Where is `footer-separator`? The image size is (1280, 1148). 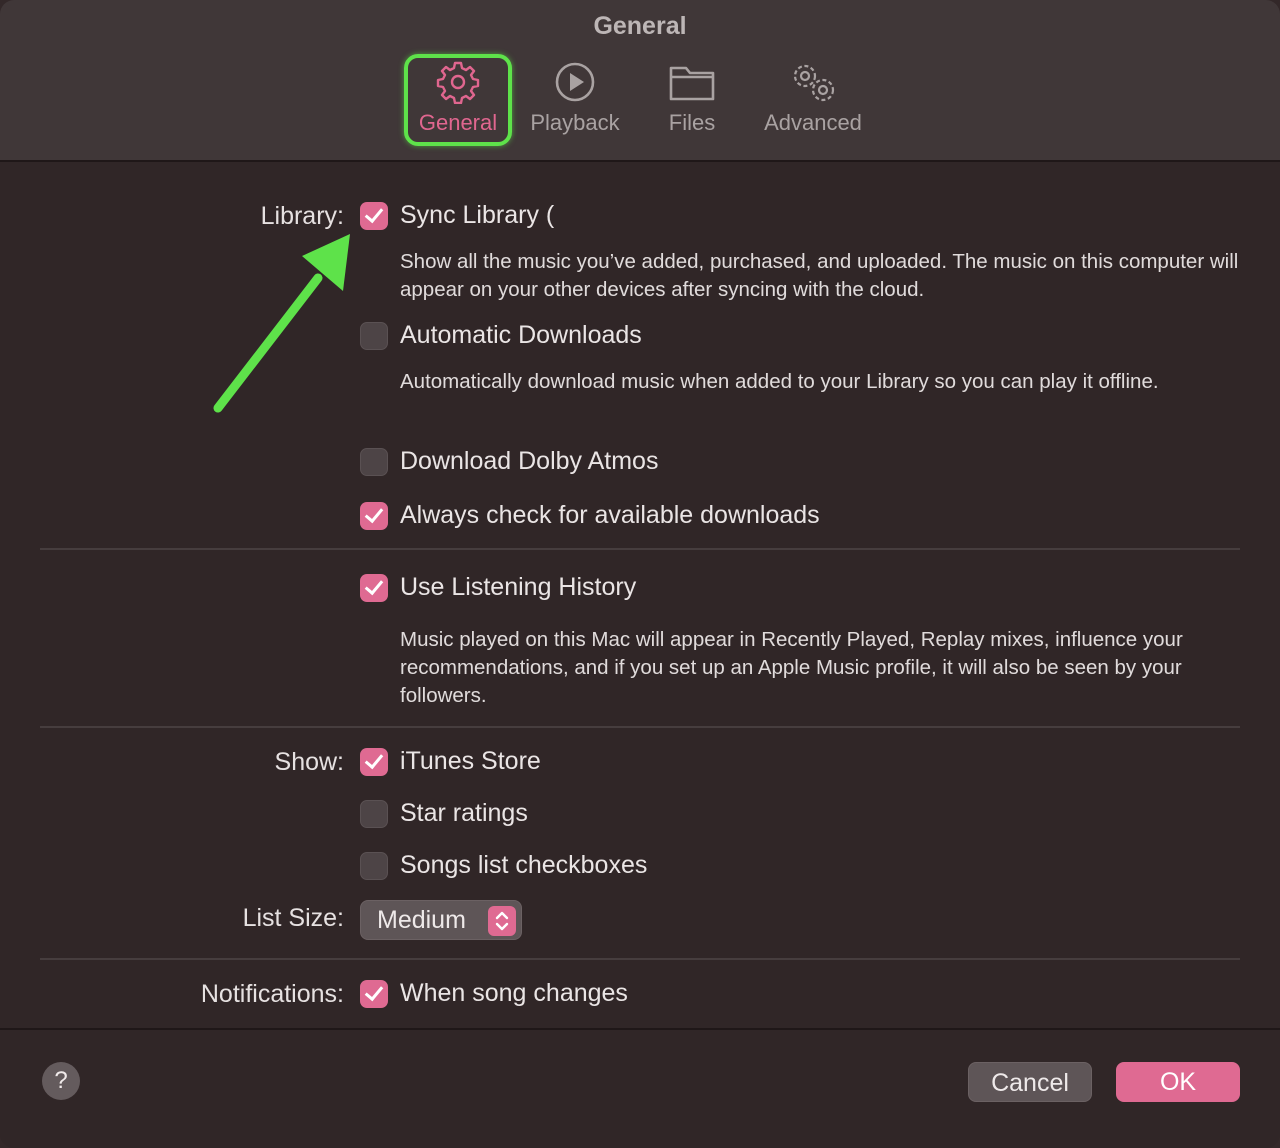 footer-separator is located at coordinates (640, 1029).